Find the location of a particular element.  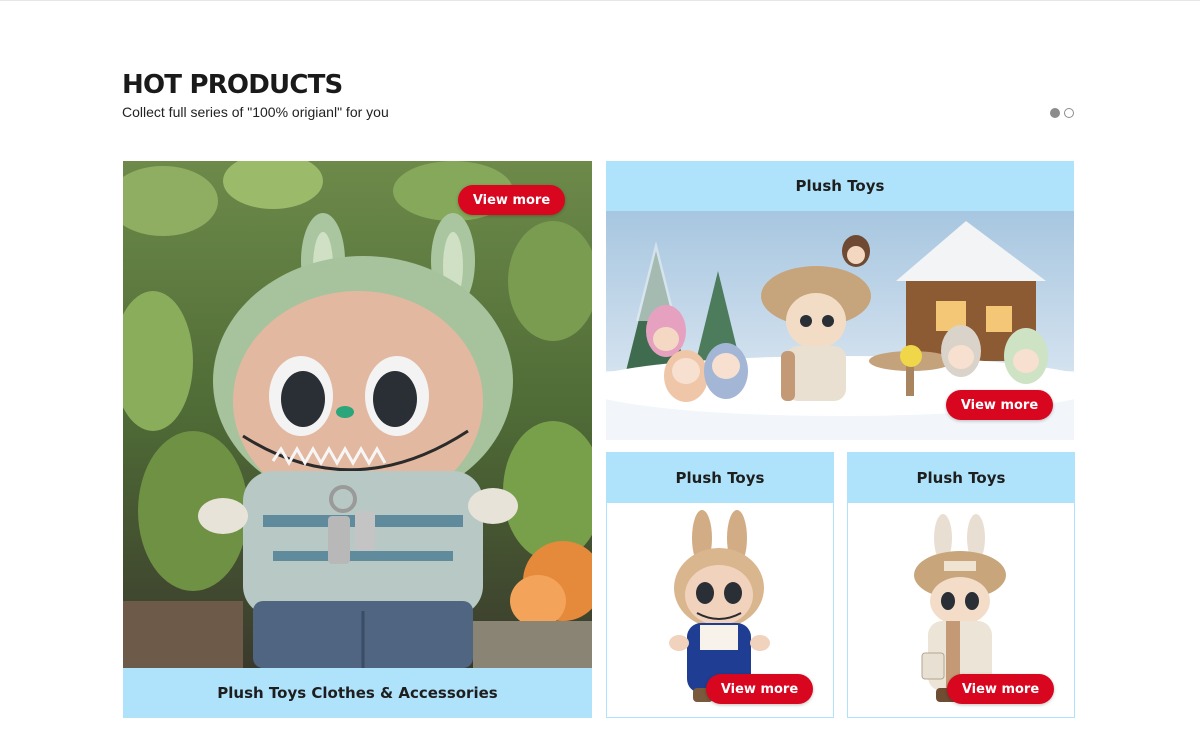

section-title: HOT PRODUCTS is located at coordinates (232, 85).